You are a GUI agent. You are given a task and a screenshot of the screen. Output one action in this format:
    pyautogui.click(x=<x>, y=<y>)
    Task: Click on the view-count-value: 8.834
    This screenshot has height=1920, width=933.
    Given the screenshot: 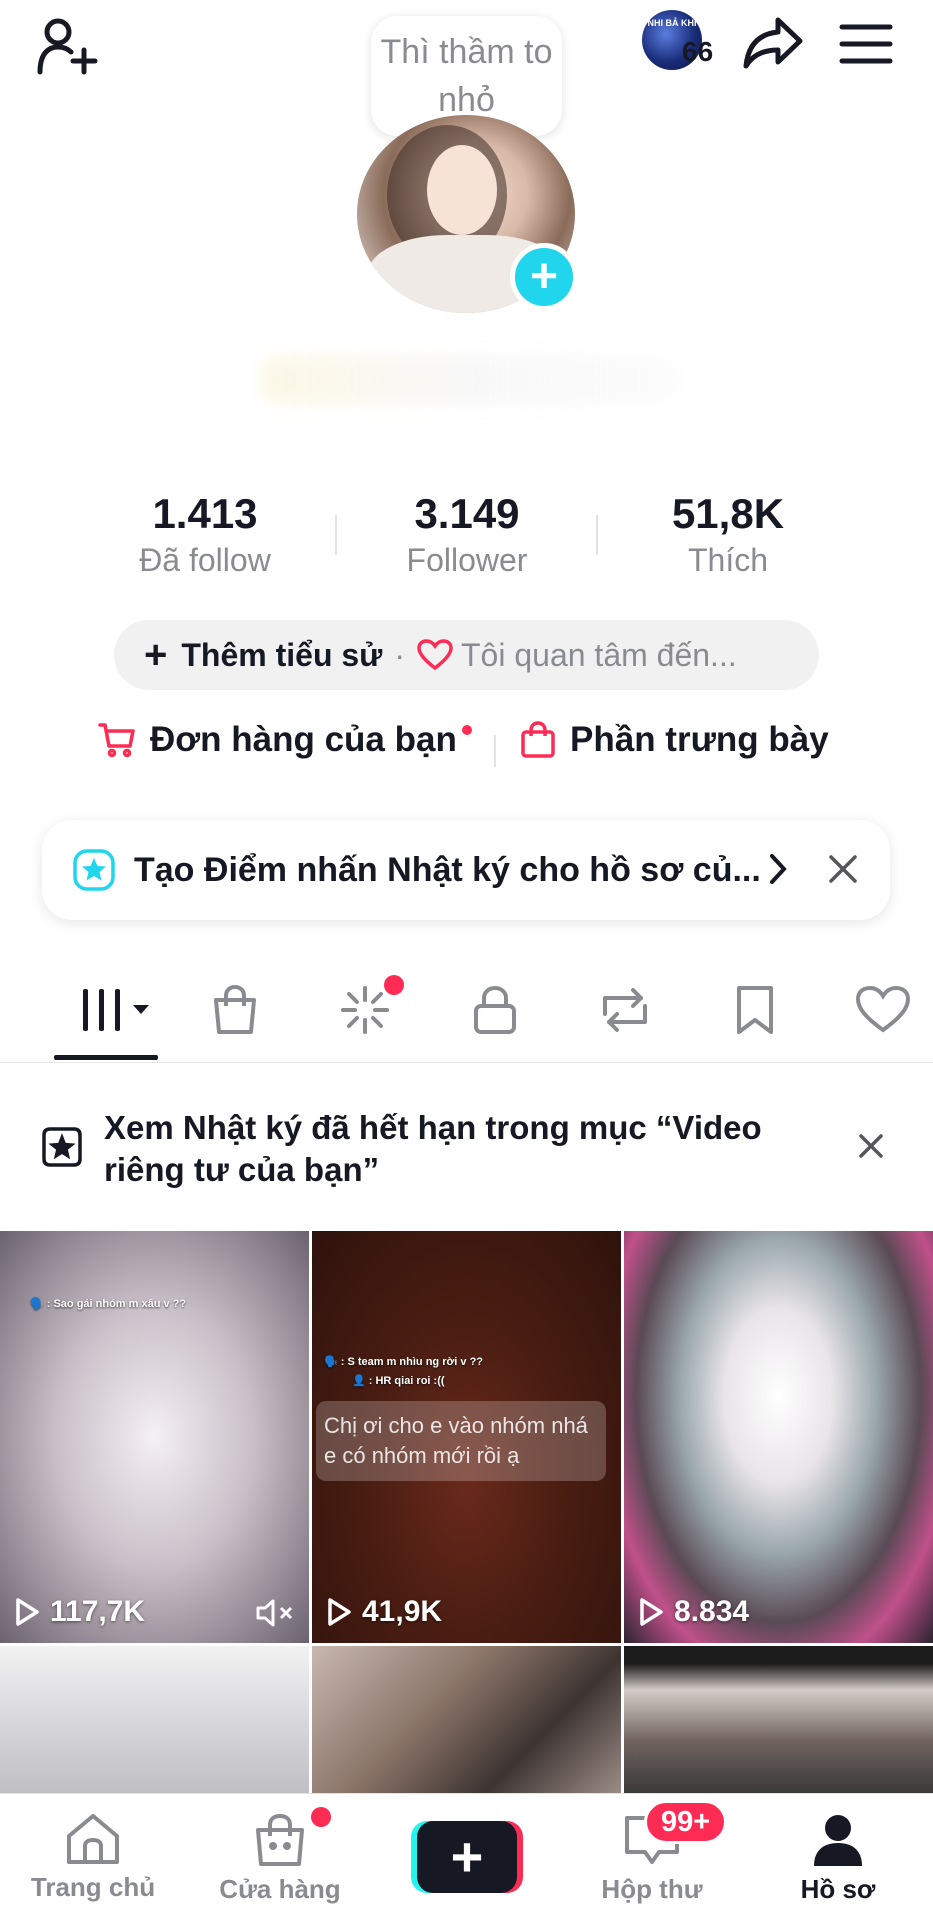 What is the action you would take?
    pyautogui.click(x=712, y=1611)
    